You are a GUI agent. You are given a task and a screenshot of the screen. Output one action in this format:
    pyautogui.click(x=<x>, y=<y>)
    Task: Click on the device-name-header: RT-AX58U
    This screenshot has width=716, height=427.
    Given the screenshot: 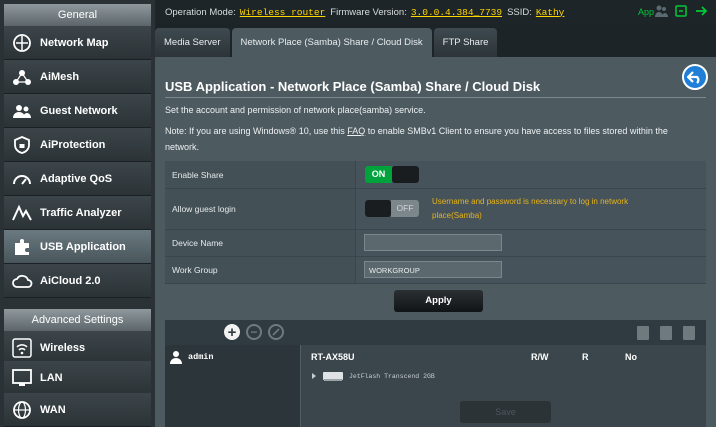 What is the action you would take?
    pyautogui.click(x=333, y=357)
    